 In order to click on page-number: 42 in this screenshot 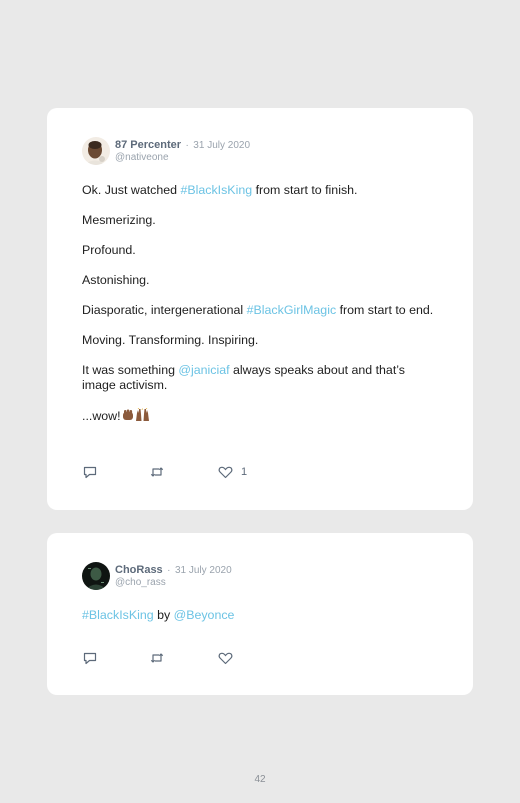, I will do `click(260, 779)`.